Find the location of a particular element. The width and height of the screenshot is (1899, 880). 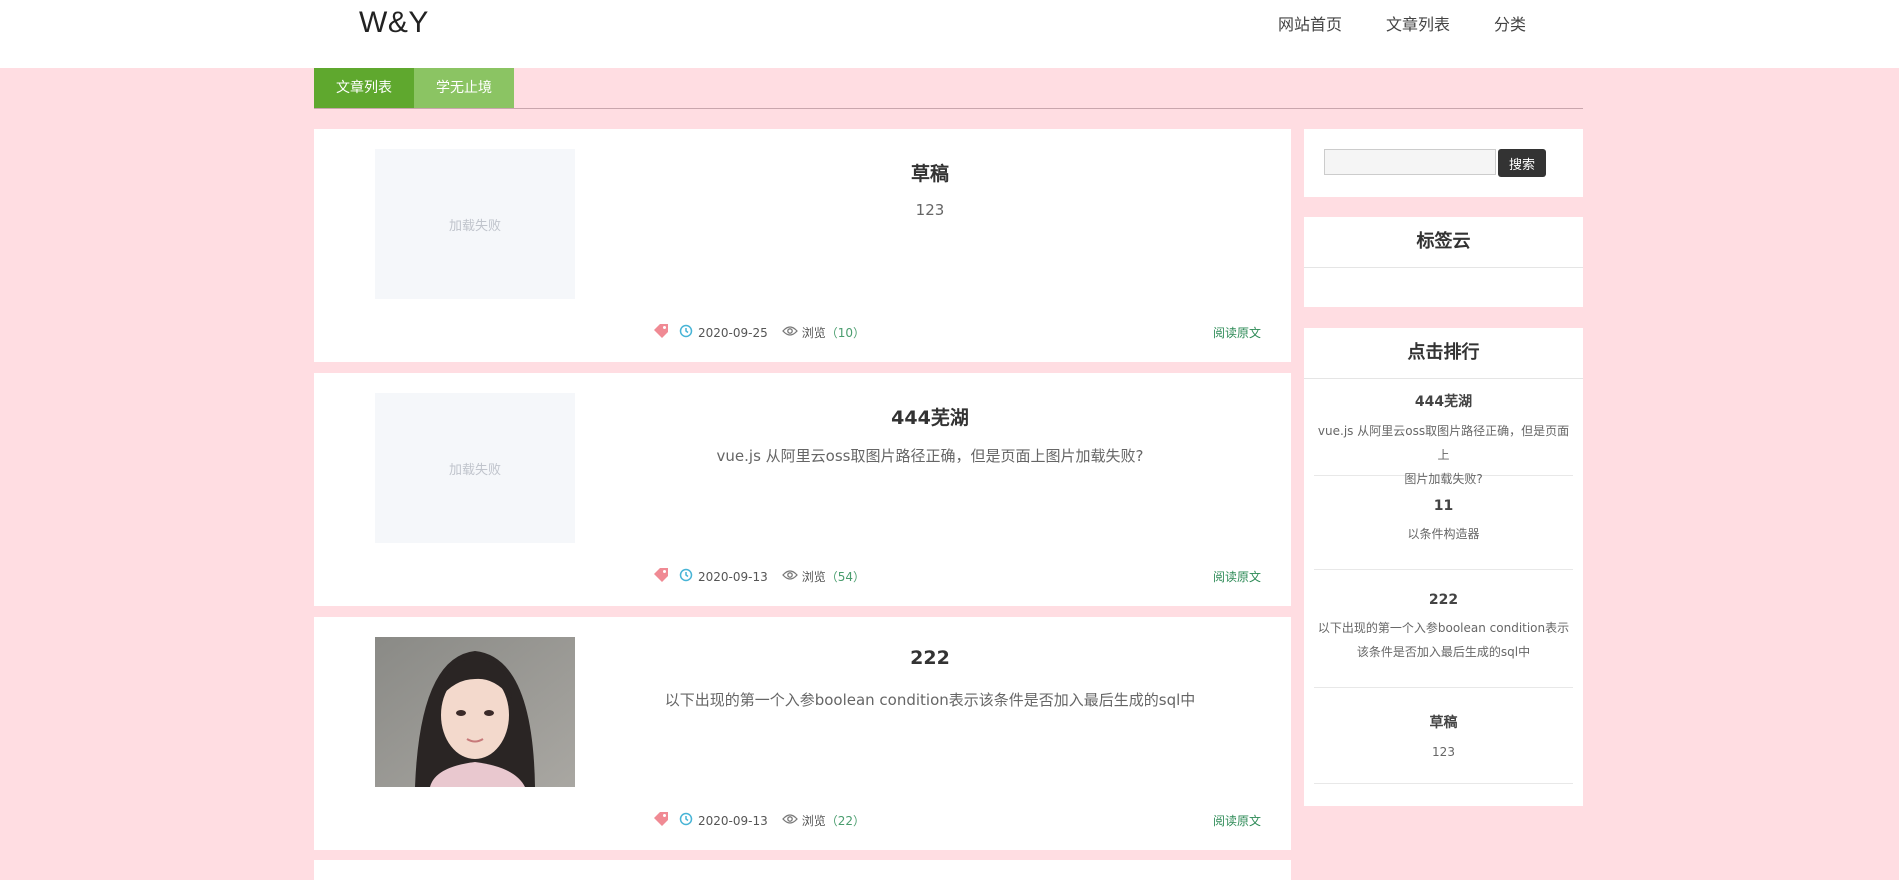

category-tabs: 文章列表 学无止境 is located at coordinates (414, 88).